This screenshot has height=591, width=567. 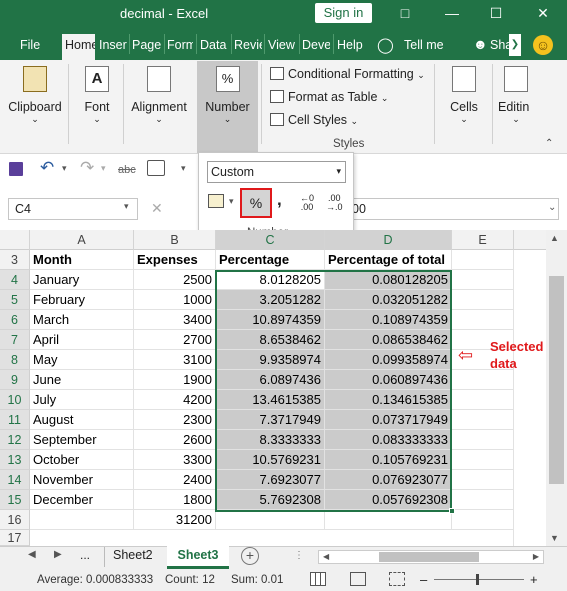 I want to click on table-cell: 2400, so click(x=175, y=480).